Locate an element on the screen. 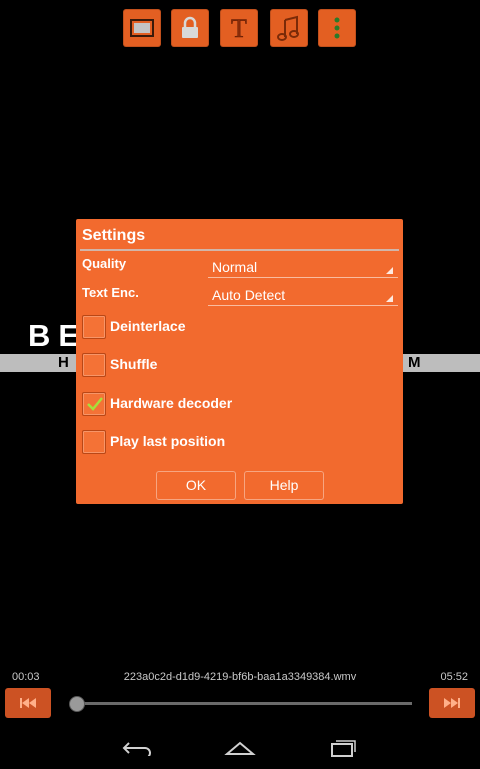 The image size is (480, 769). lock-button is located at coordinates (190, 28).